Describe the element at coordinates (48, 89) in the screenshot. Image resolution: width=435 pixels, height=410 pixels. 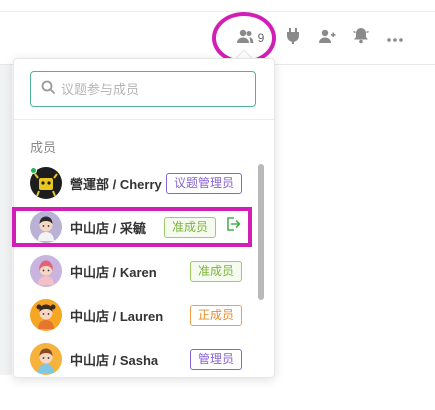
I see `search-icon` at that location.